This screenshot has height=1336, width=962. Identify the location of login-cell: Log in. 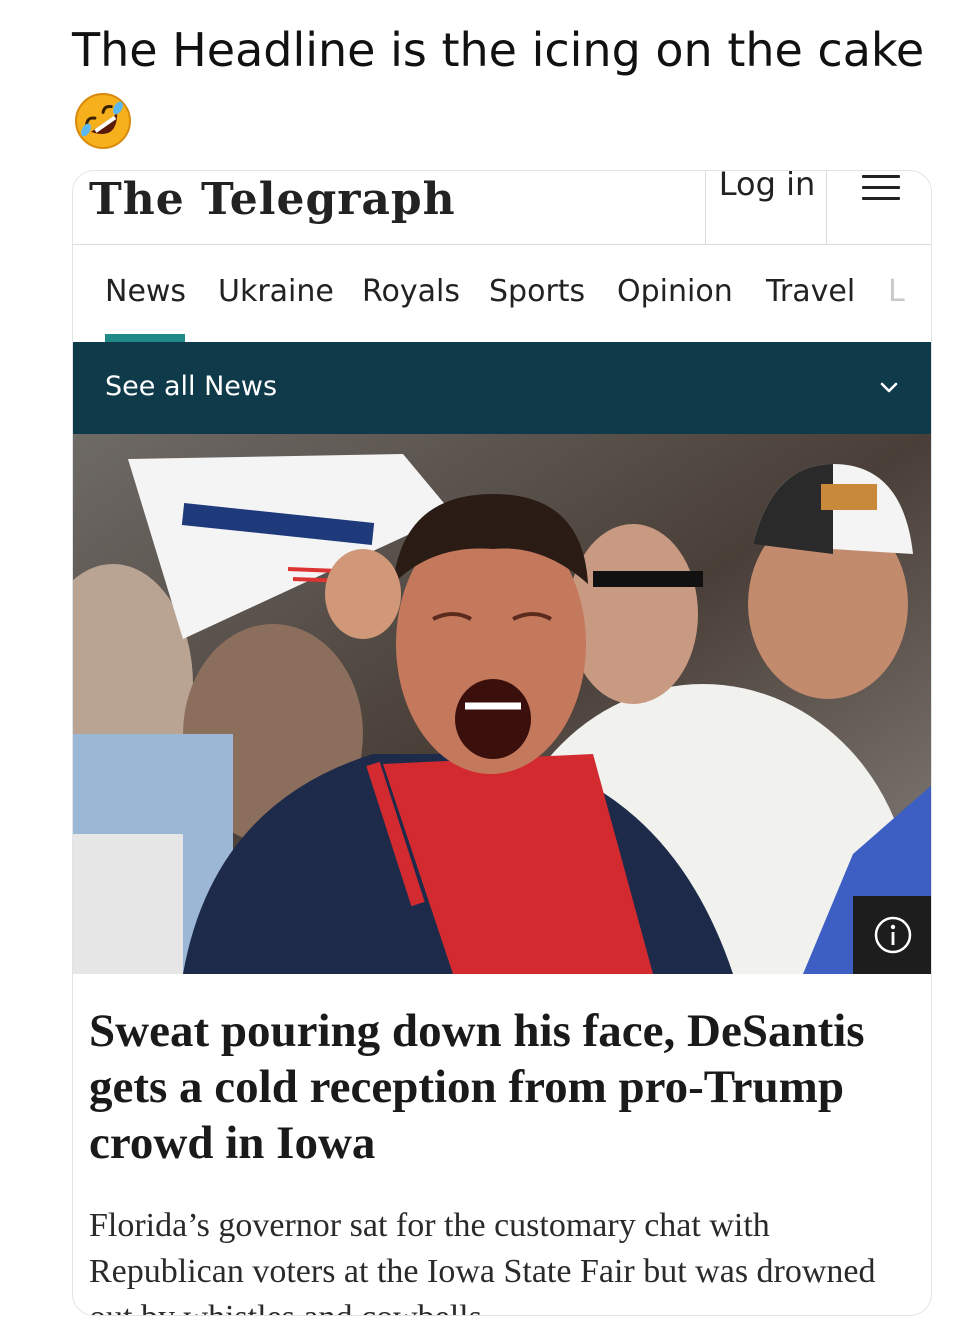
(766, 208).